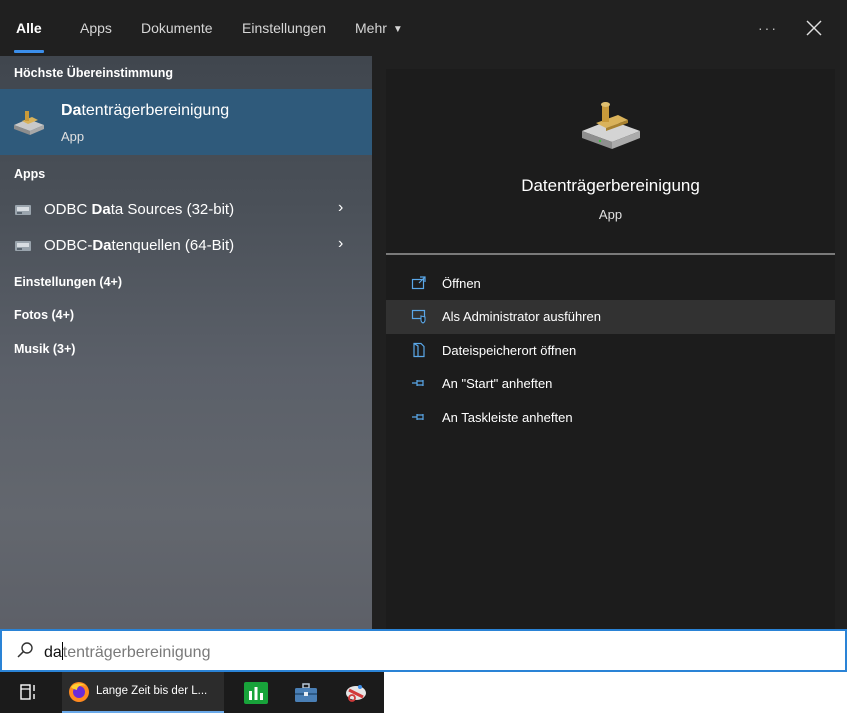 The image size is (847, 713). I want to click on close-button, so click(814, 28).